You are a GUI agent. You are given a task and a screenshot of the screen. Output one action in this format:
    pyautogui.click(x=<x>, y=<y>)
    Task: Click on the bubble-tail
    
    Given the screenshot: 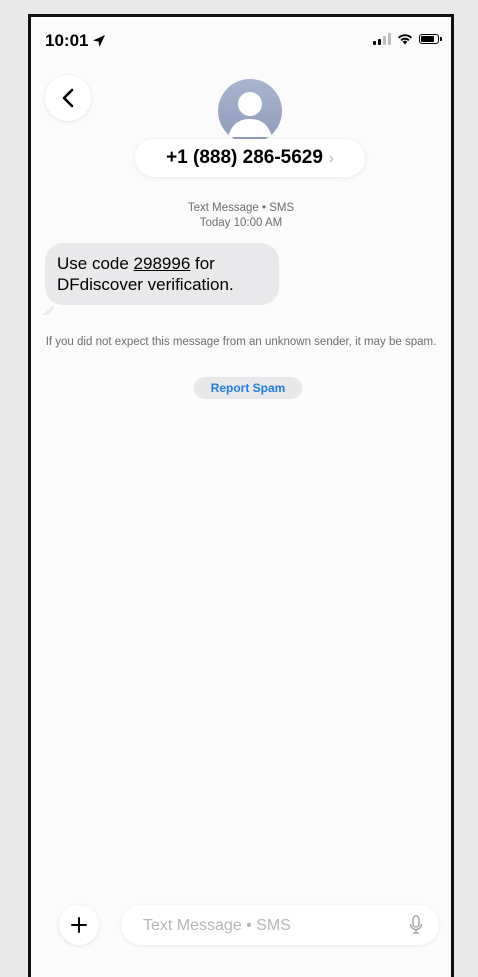 What is the action you would take?
    pyautogui.click(x=48, y=310)
    